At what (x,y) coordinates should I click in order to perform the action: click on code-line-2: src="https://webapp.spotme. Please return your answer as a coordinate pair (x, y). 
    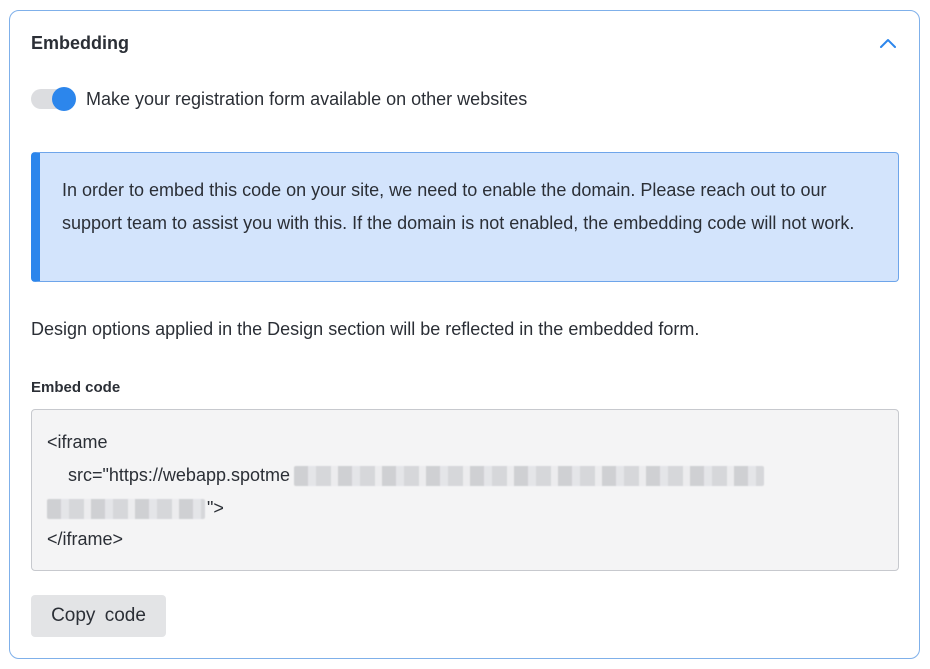
    Looking at the image, I should click on (416, 476).